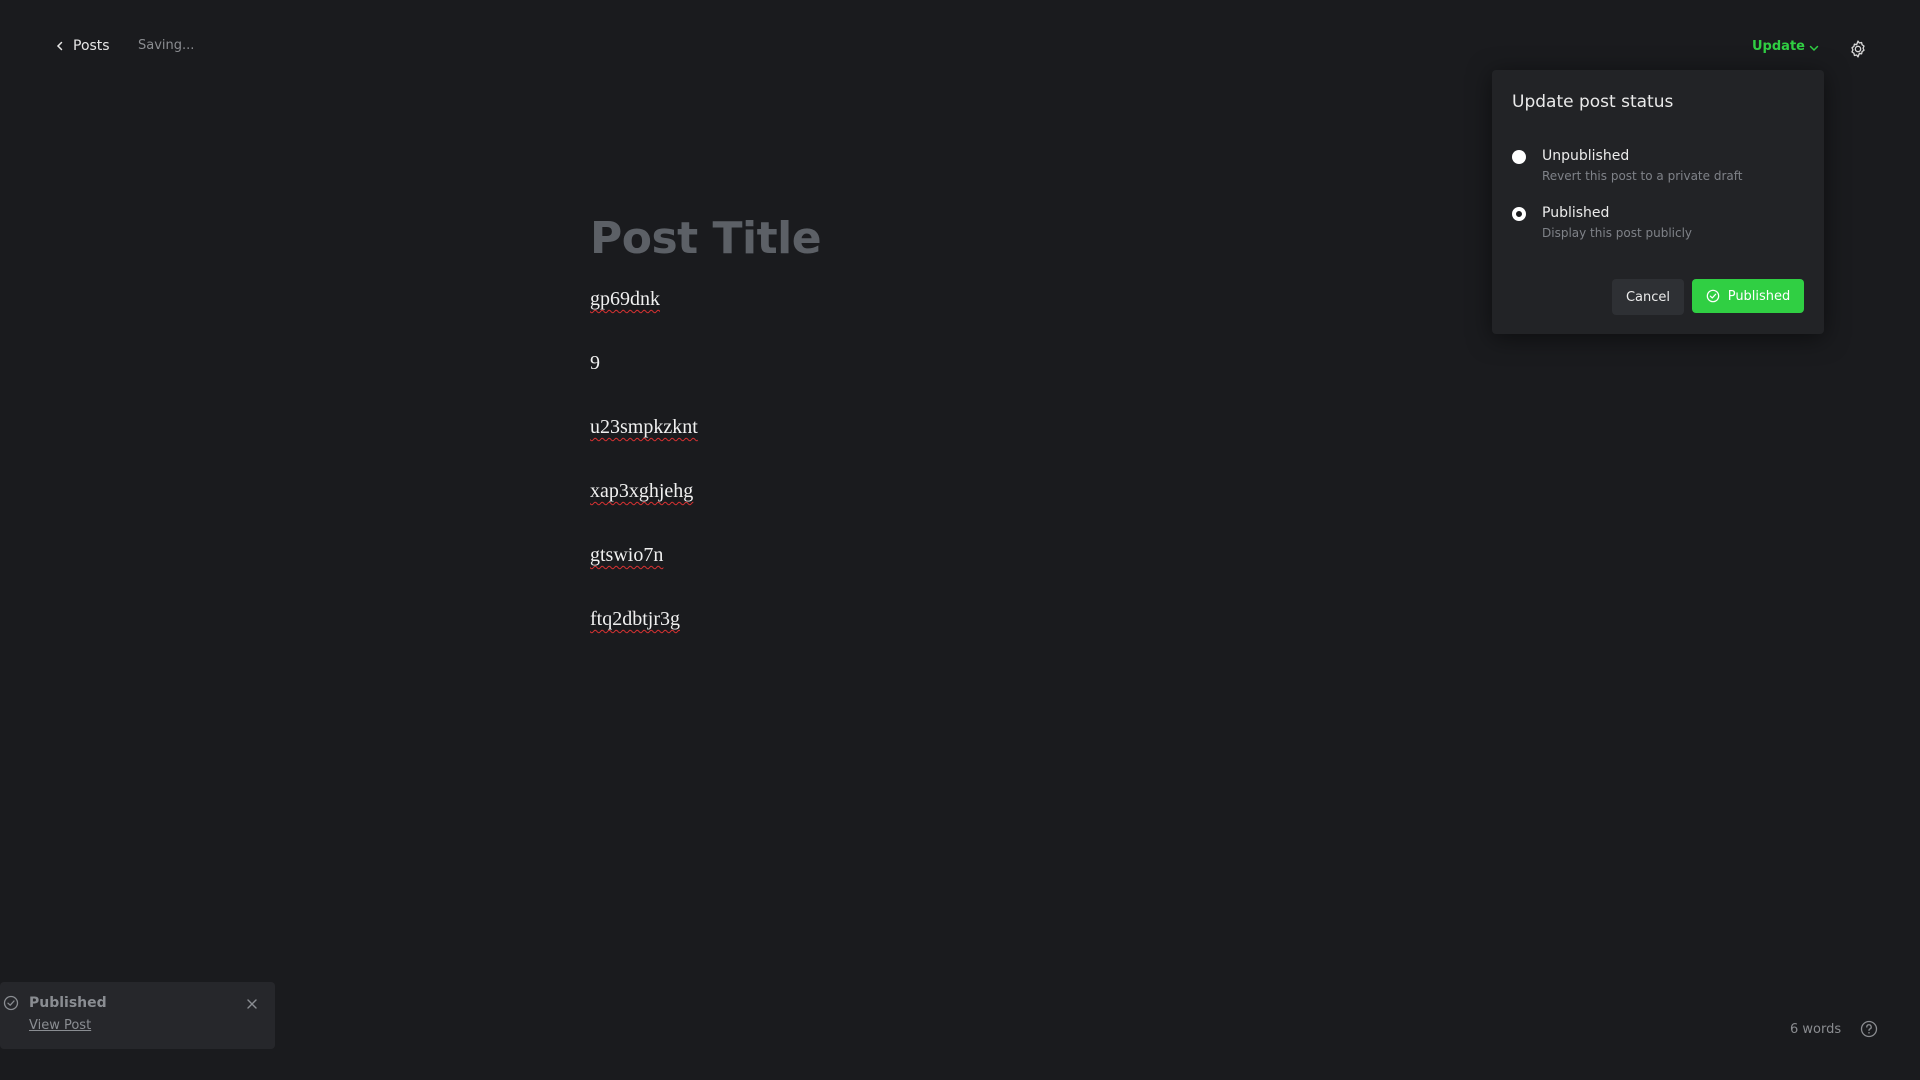 Image resolution: width=1920 pixels, height=1080 pixels. I want to click on back-to-posts-link: Posts, so click(82, 46).